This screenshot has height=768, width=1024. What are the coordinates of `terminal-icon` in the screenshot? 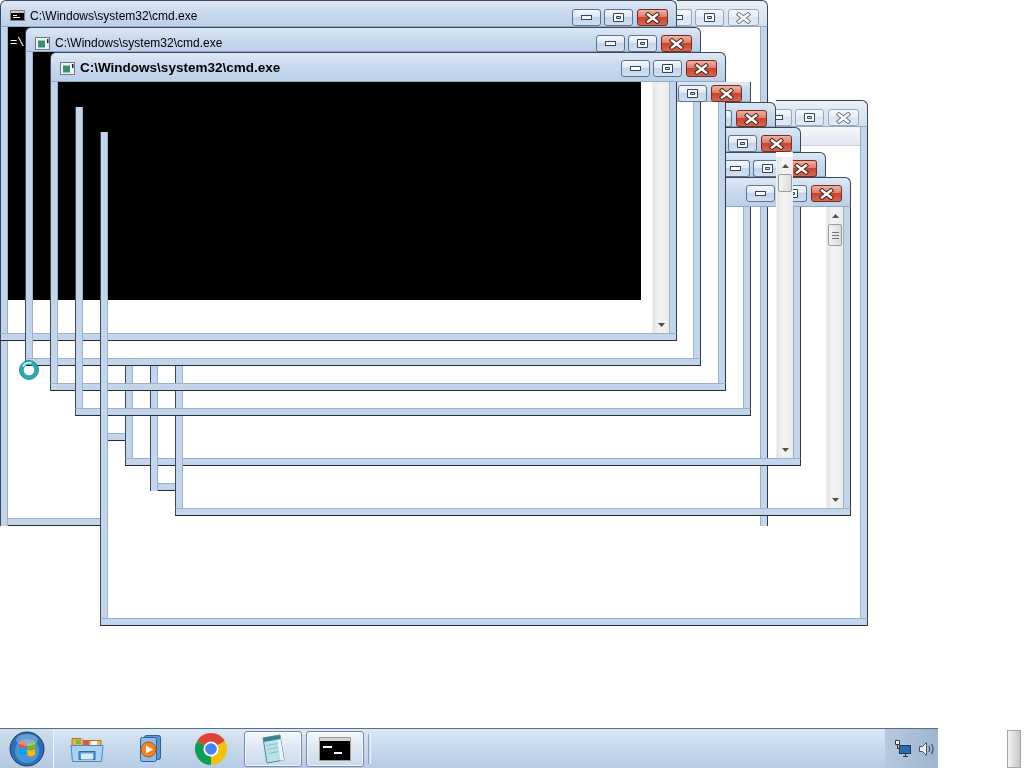 It's located at (335, 748).